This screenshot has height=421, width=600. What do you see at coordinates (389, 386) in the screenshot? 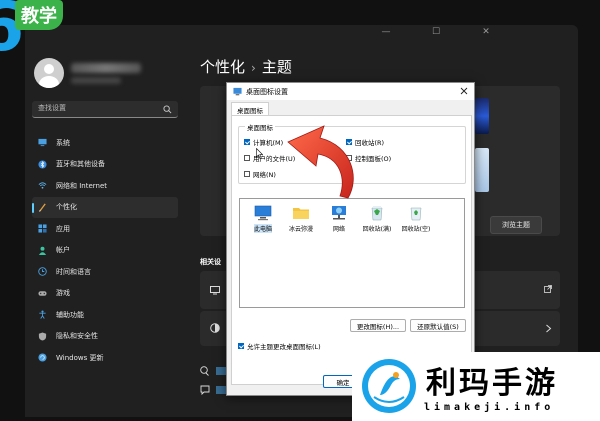
I see `watermark-logo-icon` at bounding box center [389, 386].